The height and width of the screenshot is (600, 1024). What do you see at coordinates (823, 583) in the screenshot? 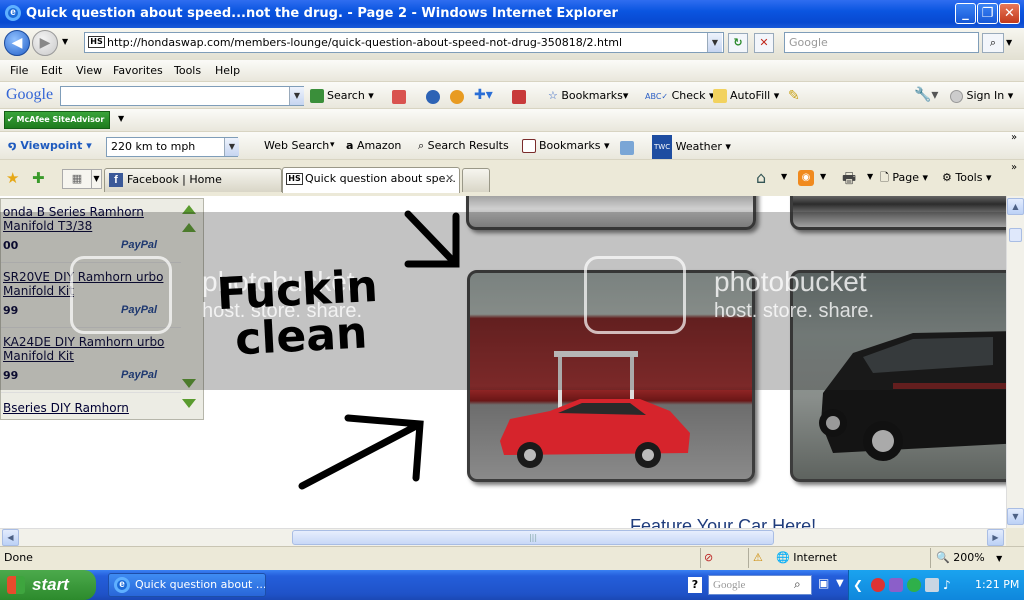
I see `taskbar-menu-icon: ▣` at bounding box center [823, 583].